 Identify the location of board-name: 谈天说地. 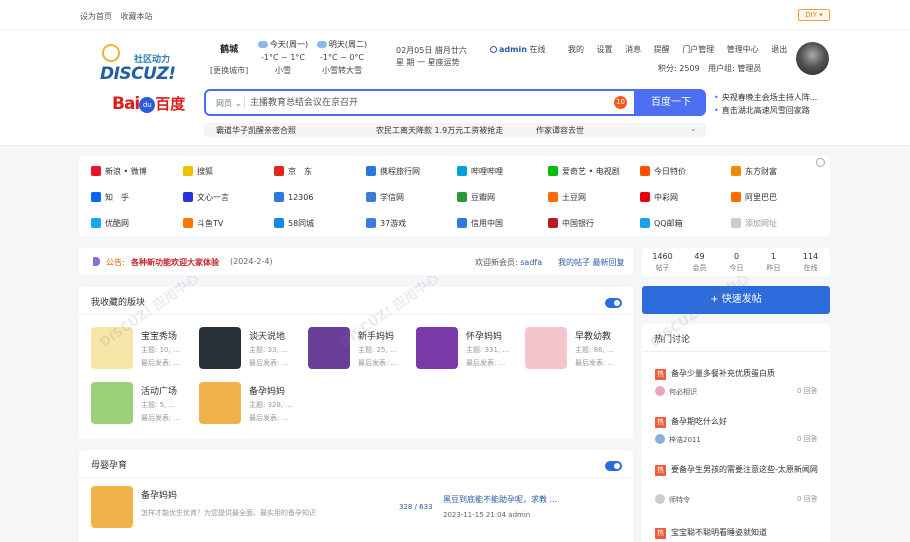
(267, 335).